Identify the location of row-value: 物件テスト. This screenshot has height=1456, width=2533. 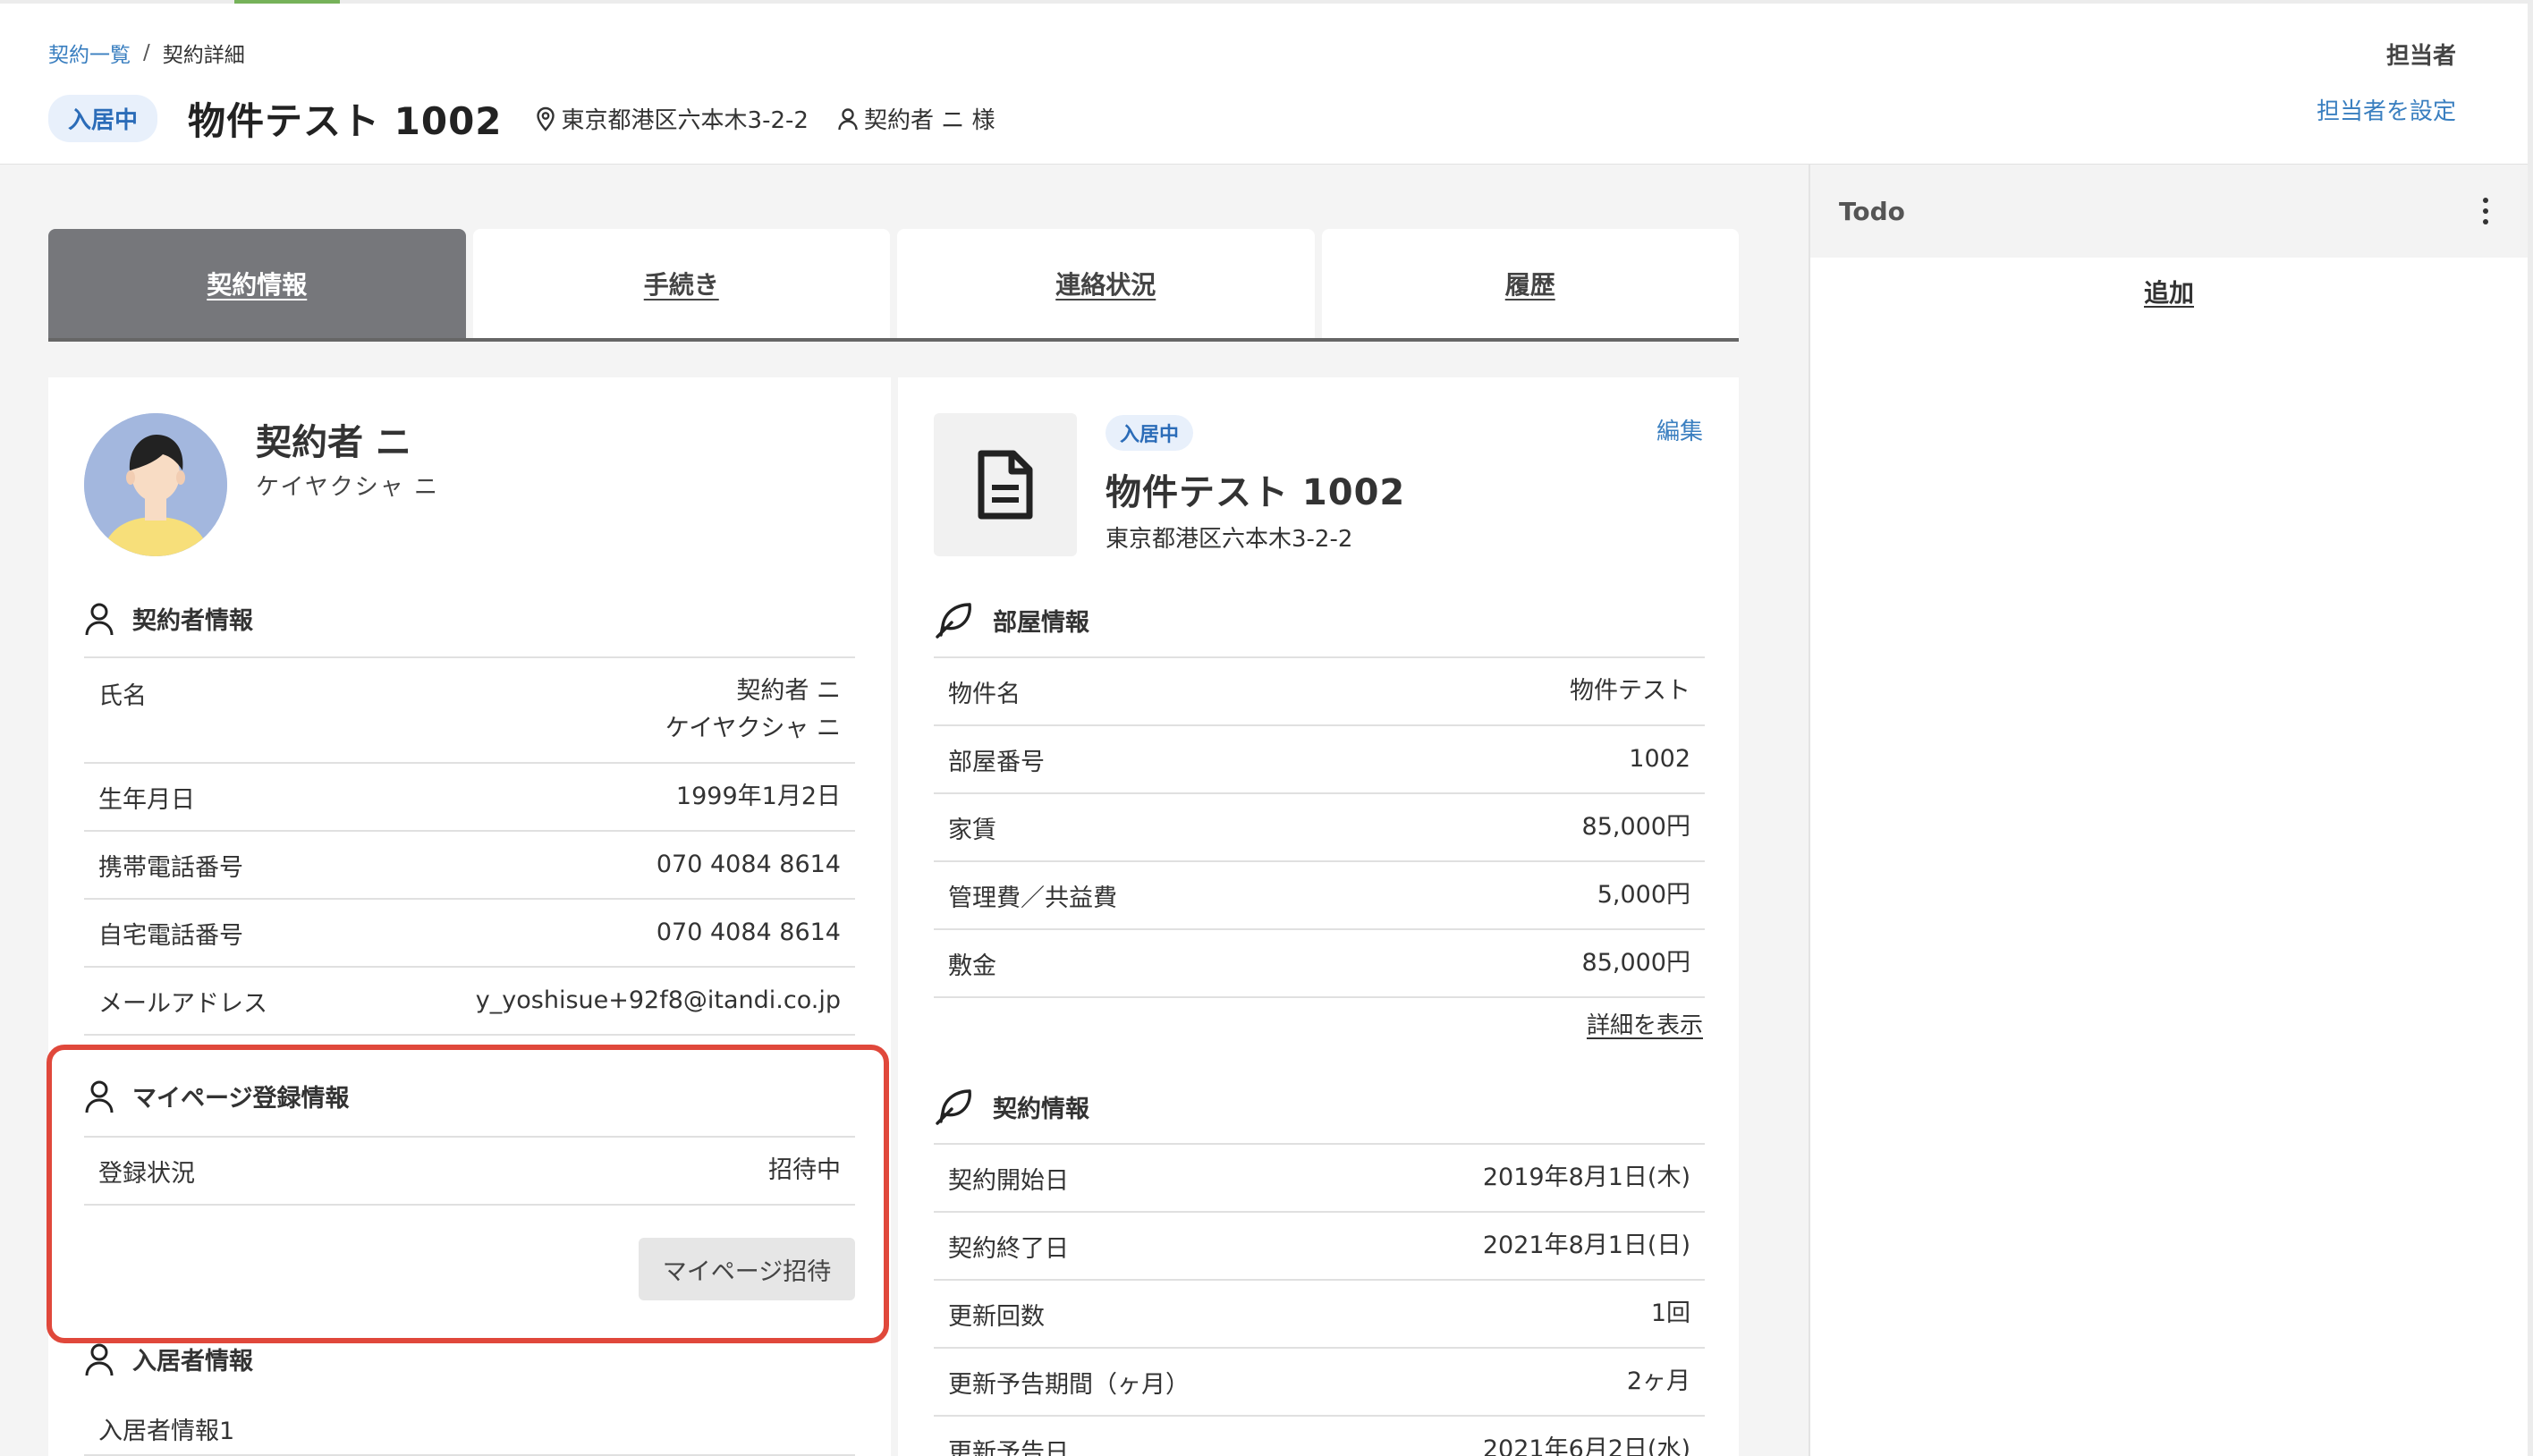
(1630, 691).